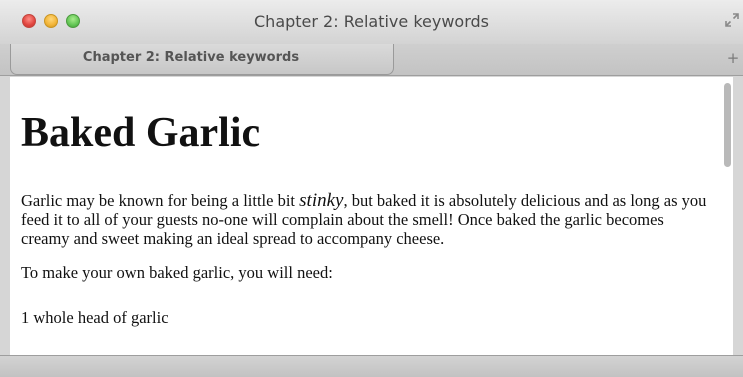  What do you see at coordinates (371, 366) in the screenshot?
I see `status-bar` at bounding box center [371, 366].